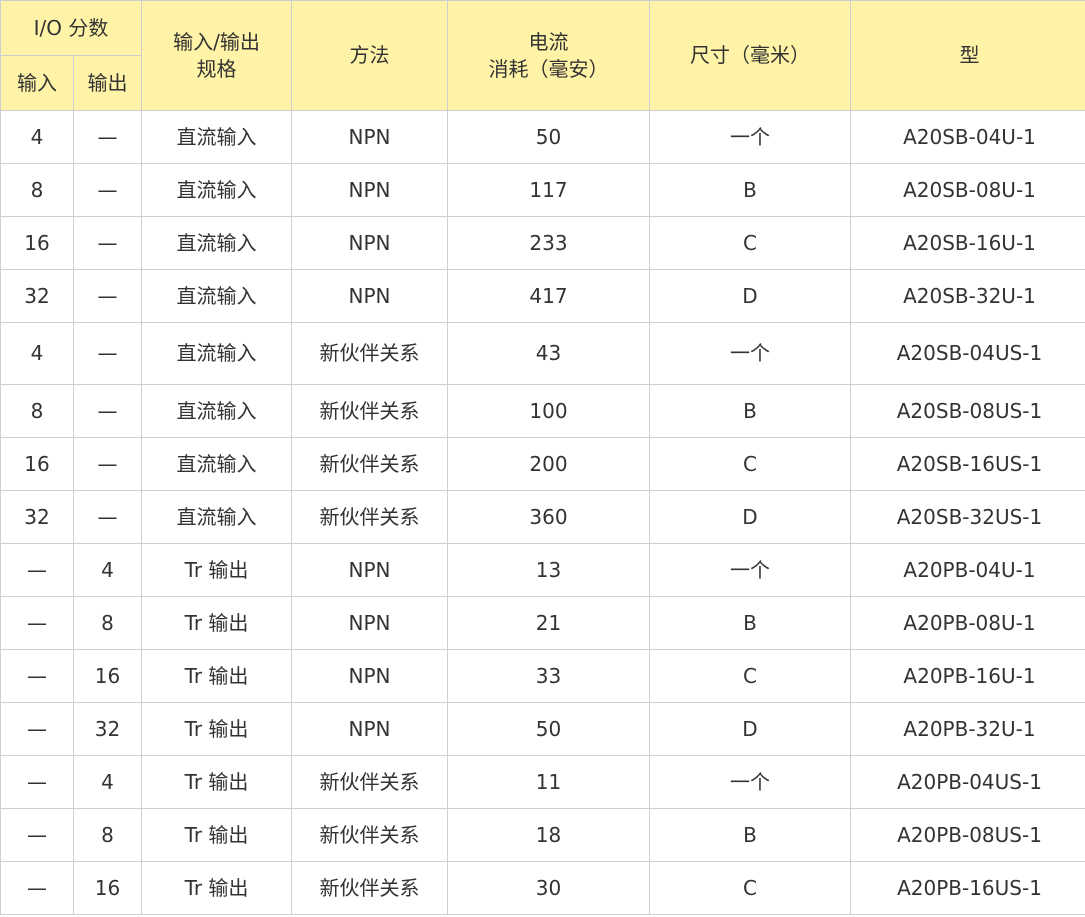  I want to click on header-method: 方法, so click(369, 55).